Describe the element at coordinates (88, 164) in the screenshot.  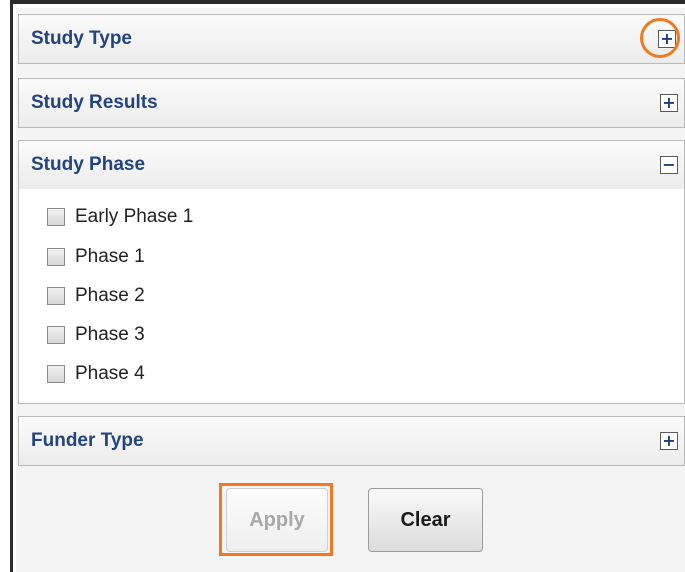
I see `section-title: Study Phase` at that location.